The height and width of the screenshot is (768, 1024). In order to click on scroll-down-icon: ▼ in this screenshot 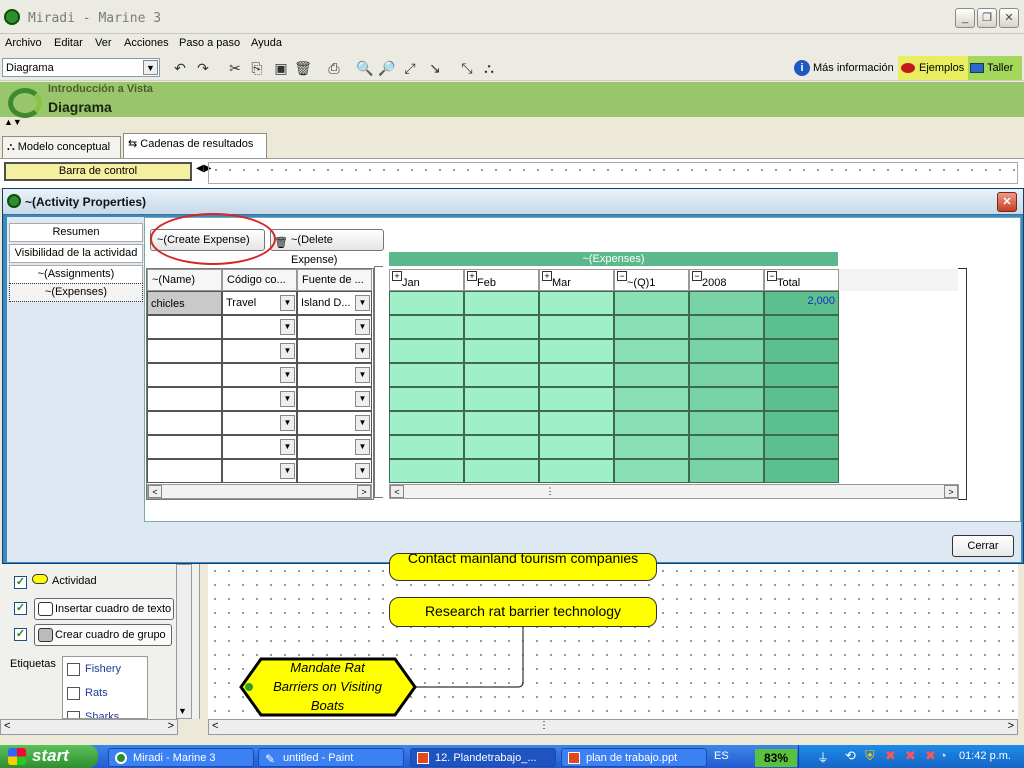, I will do `click(182, 711)`.